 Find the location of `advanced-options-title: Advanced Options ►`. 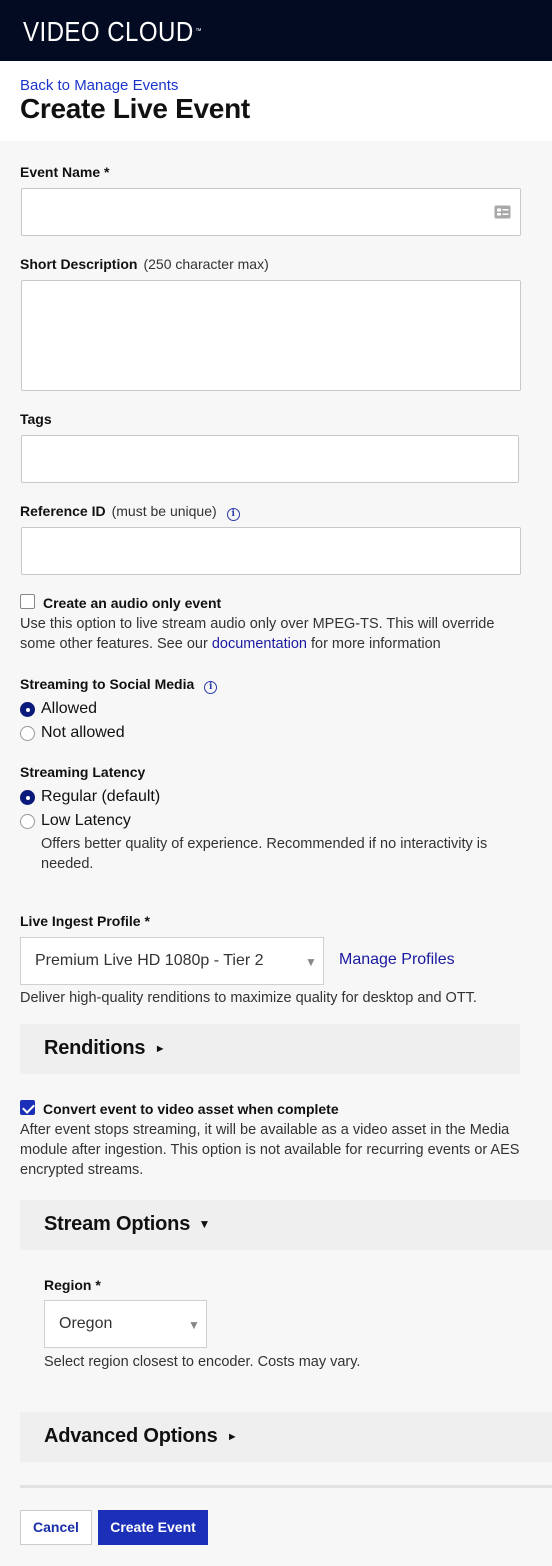

advanced-options-title: Advanced Options ► is located at coordinates (141, 1436).